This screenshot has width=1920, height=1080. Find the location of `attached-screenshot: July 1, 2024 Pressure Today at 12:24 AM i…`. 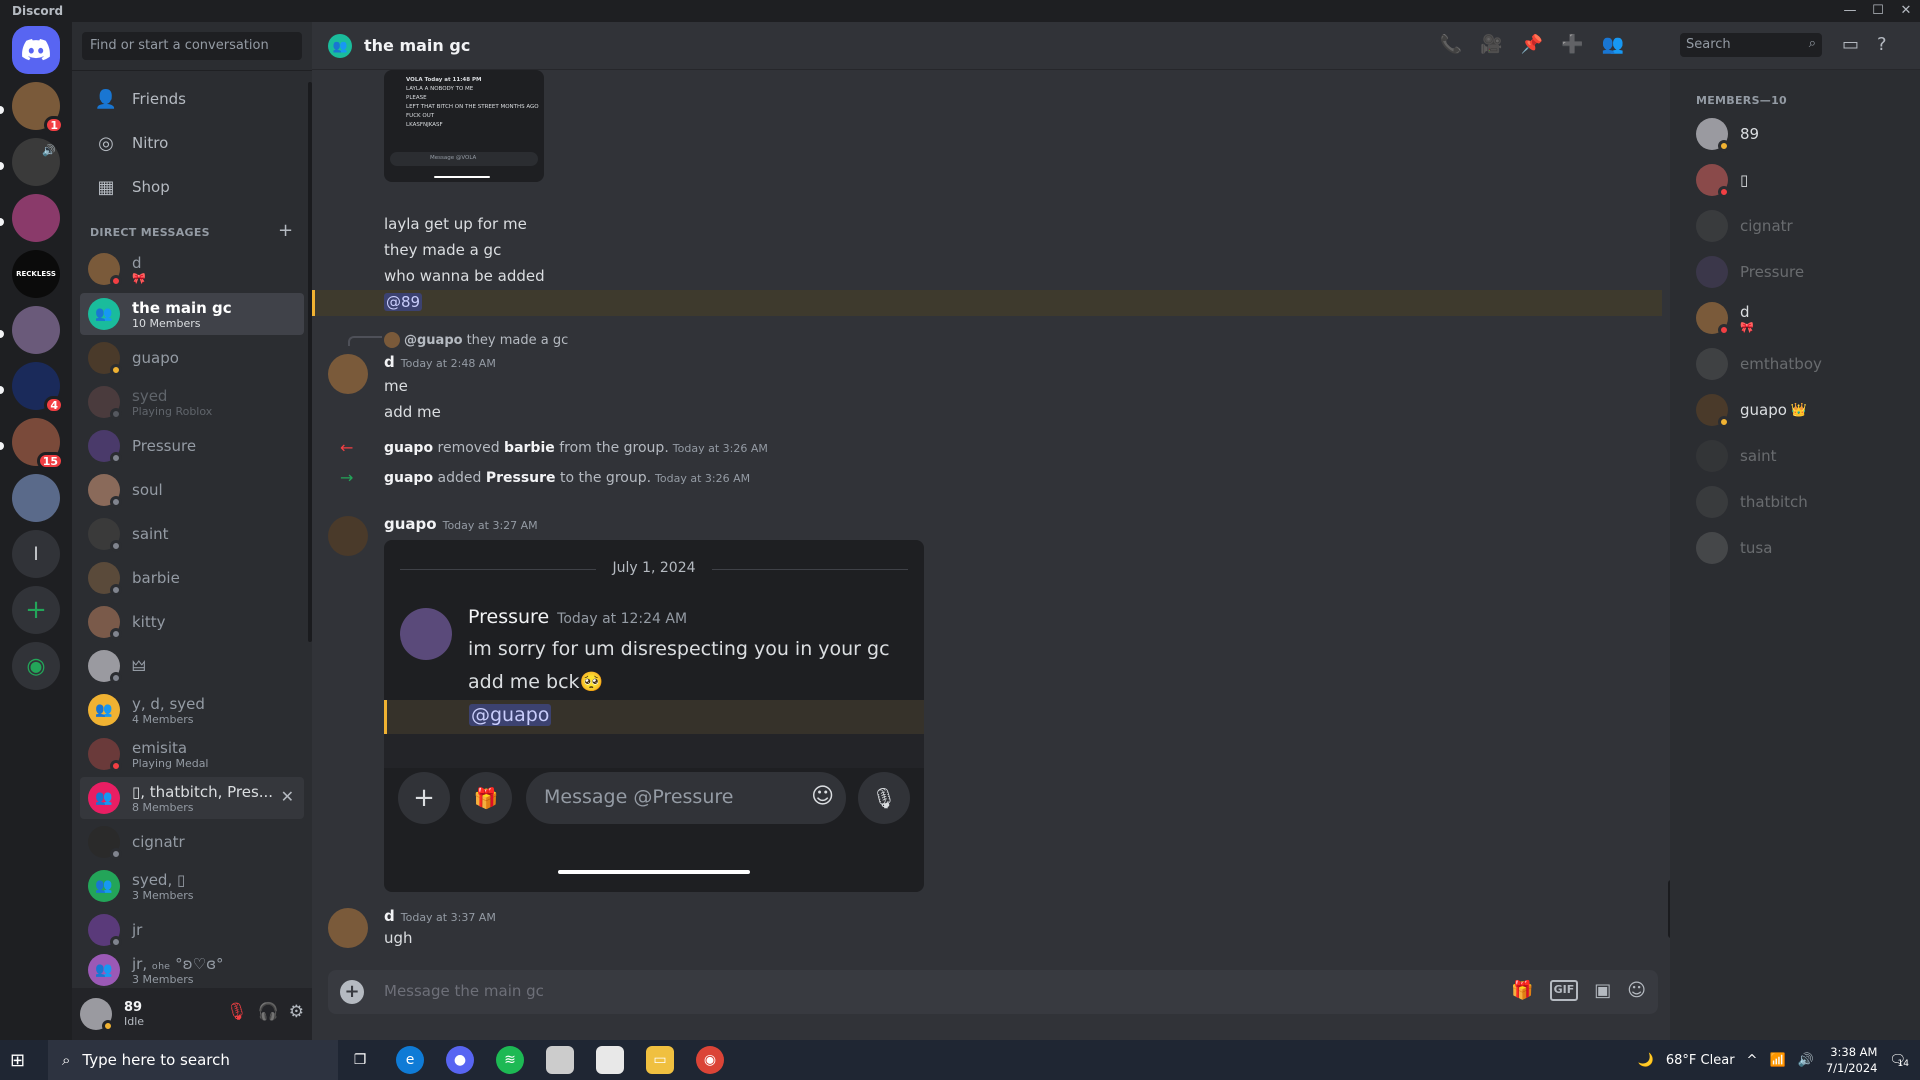

attached-screenshot: July 1, 2024 Pressure Today at 12:24 AM i… is located at coordinates (654, 716).